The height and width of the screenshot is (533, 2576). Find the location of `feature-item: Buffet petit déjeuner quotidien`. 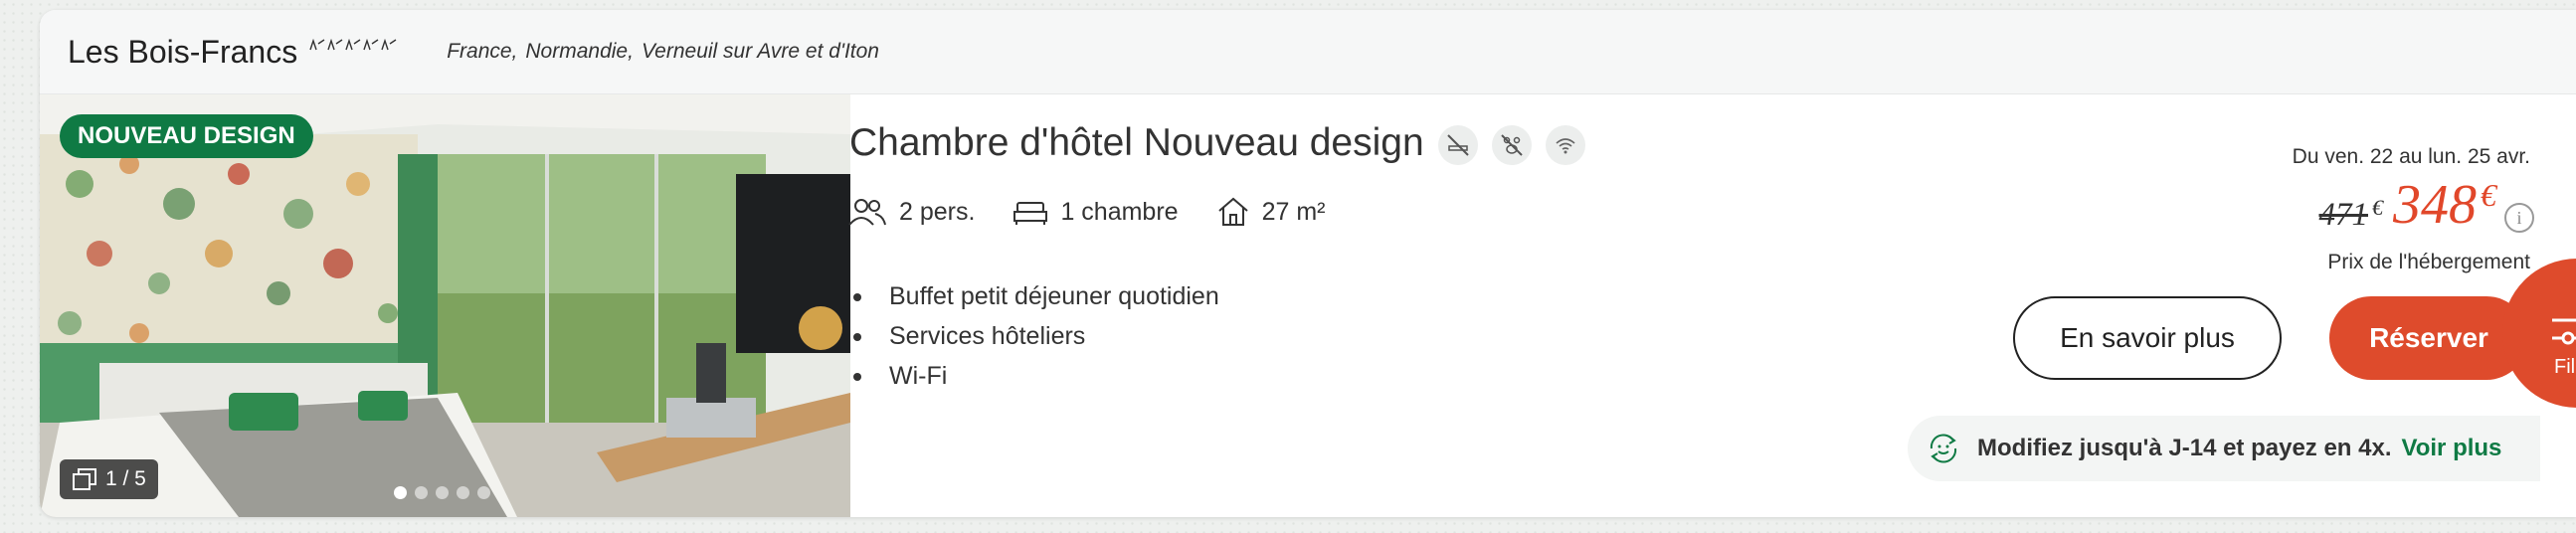

feature-item: Buffet petit déjeuner quotidien is located at coordinates (1036, 296).